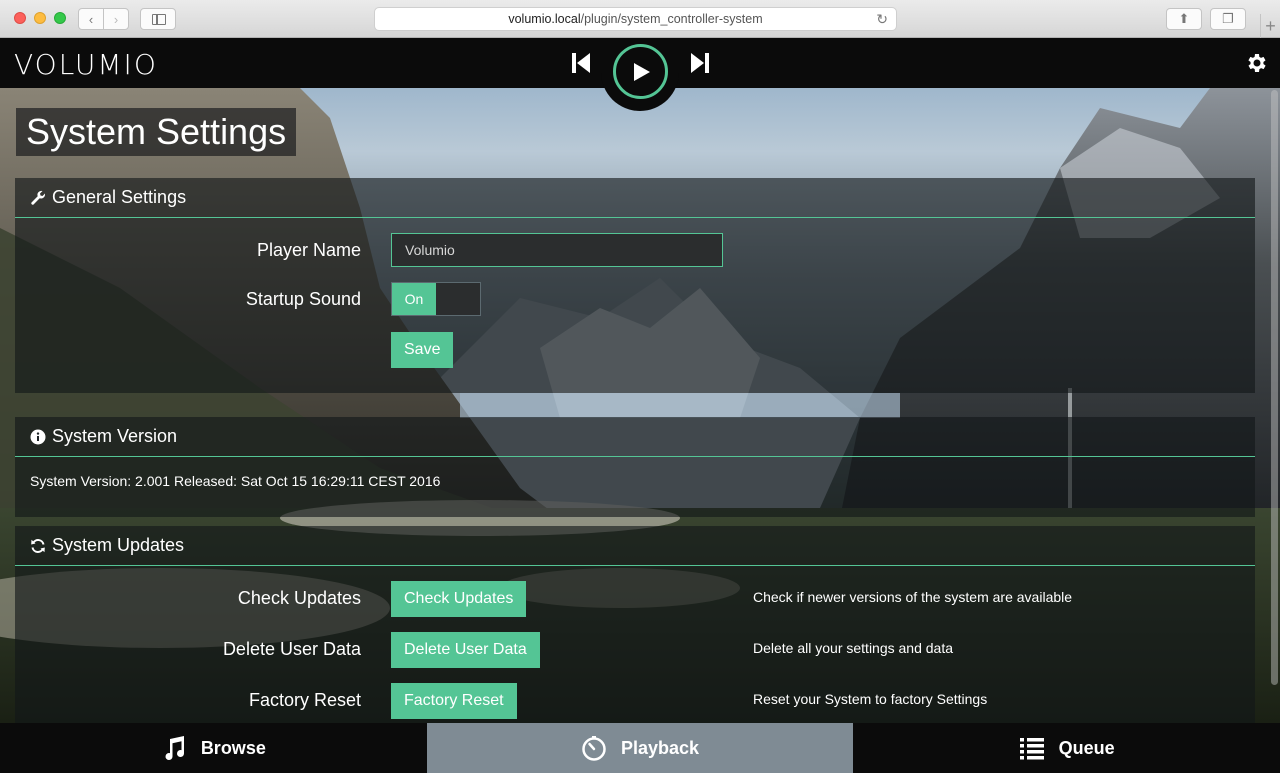 The height and width of the screenshot is (773, 1280). What do you see at coordinates (174, 748) in the screenshot?
I see `music-note-icon` at bounding box center [174, 748].